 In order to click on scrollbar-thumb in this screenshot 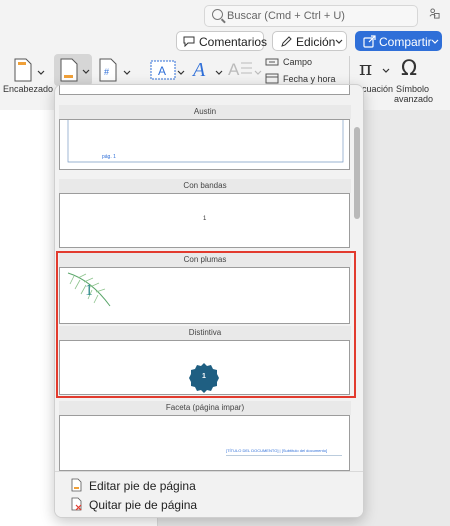, I will do `click(357, 173)`.